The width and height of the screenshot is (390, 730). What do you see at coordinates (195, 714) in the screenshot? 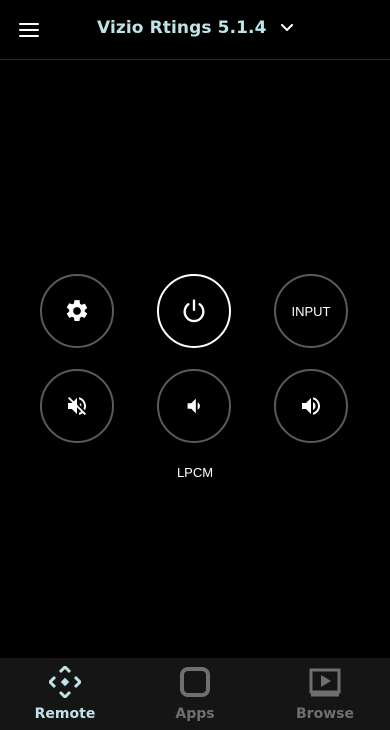
I see `nav-apps-label: Apps` at bounding box center [195, 714].